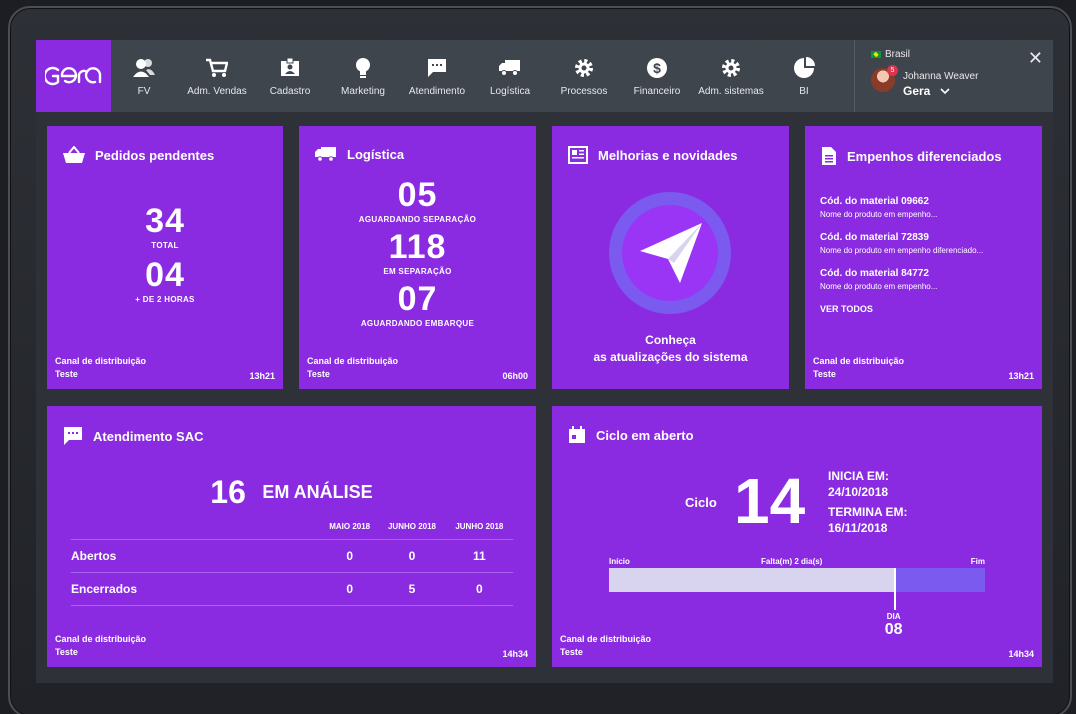 The image size is (1076, 714). I want to click on card-title-label: Pedidos pendentes, so click(155, 155).